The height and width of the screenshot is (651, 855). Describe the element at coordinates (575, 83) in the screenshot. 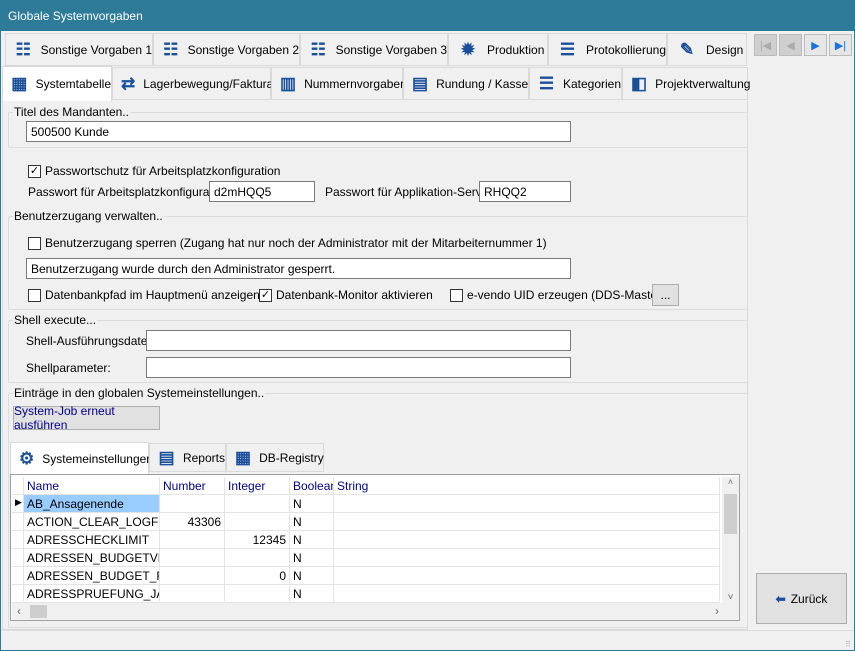

I see `tab-kategorien: ☰ Kategorien` at that location.